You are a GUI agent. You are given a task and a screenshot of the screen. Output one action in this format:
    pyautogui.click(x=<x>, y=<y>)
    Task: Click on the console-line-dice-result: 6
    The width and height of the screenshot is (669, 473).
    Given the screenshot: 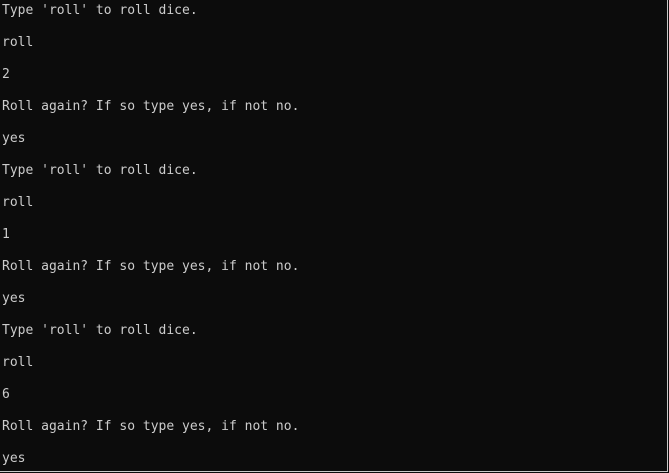 What is the action you would take?
    pyautogui.click(x=6, y=394)
    